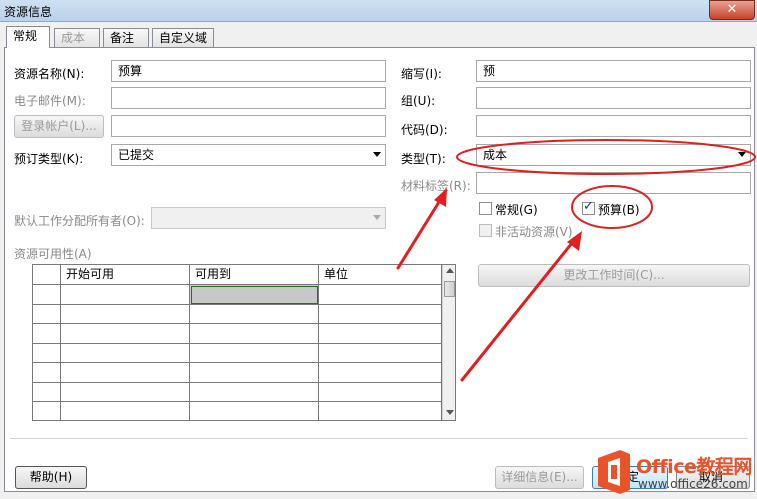 The height and width of the screenshot is (499, 757). I want to click on watermark: Office教程网 www.office26.com, so click(672, 473).